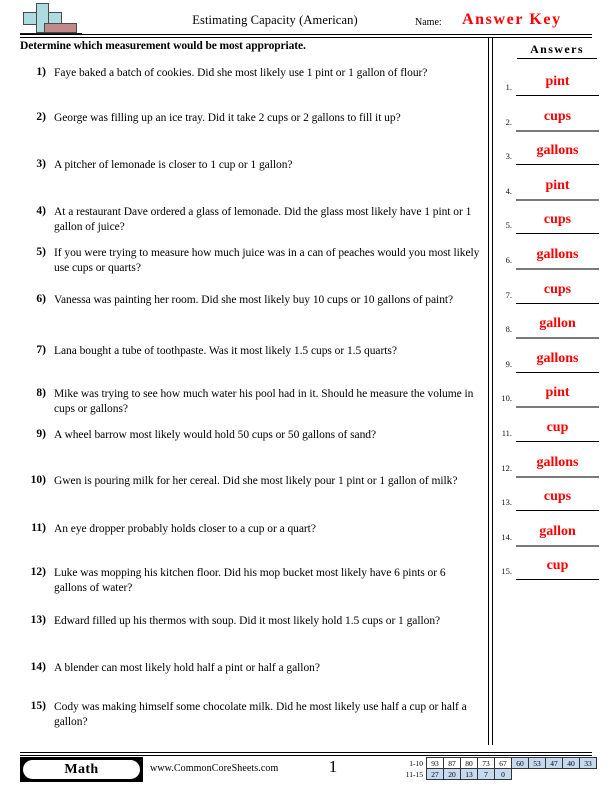  What do you see at coordinates (506, 398) in the screenshot?
I see `answer-index: 10.` at bounding box center [506, 398].